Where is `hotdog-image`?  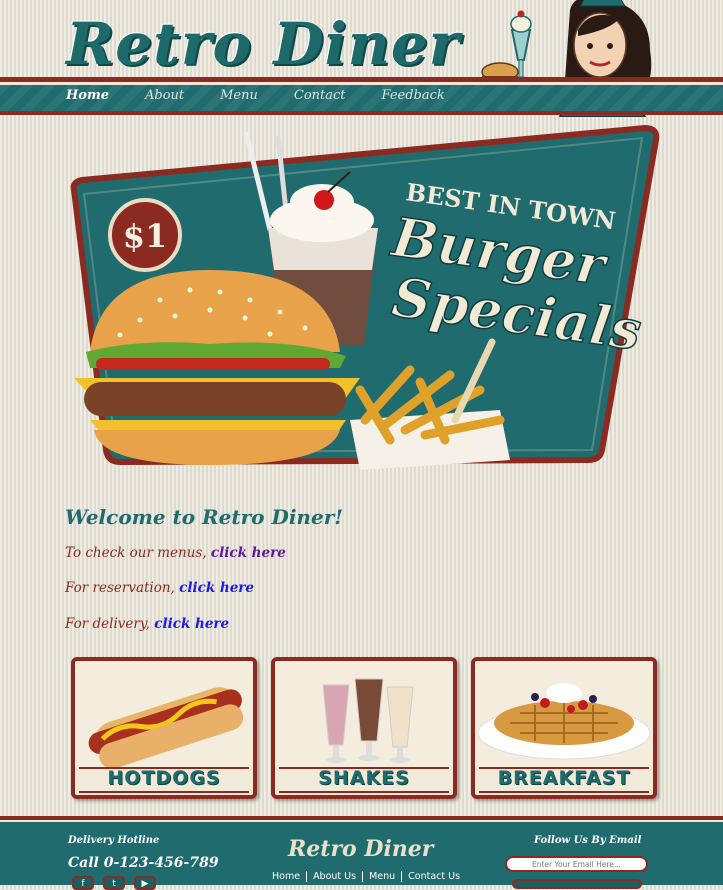
hotdog-image is located at coordinates (164, 714).